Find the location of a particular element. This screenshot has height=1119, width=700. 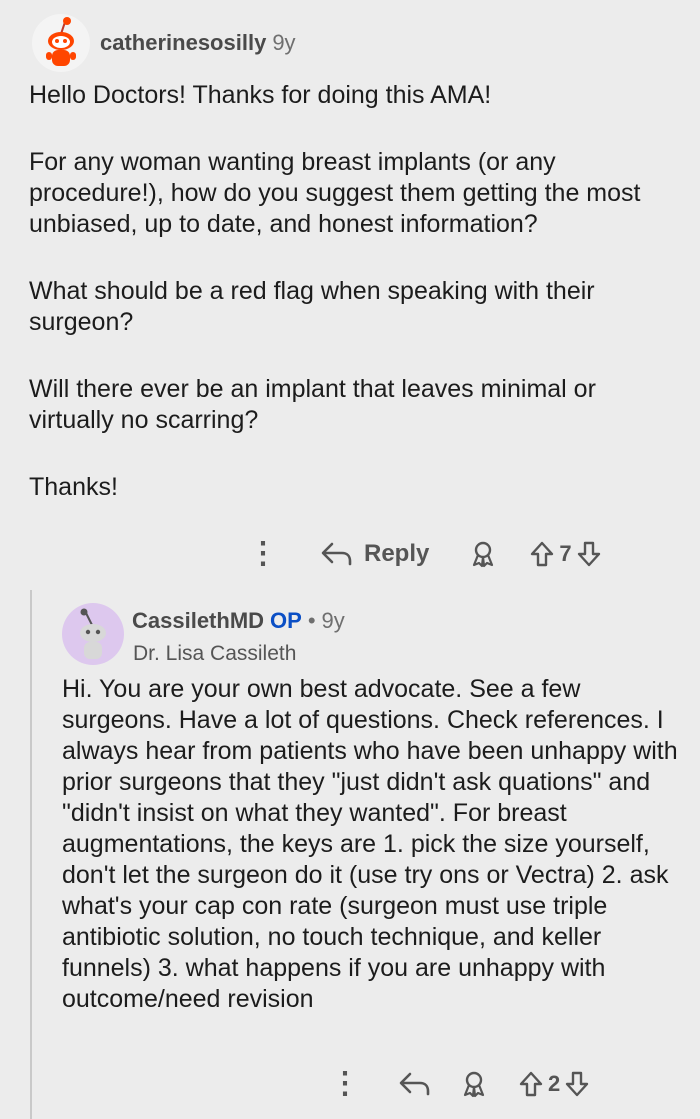

comment-actions: ⋮ Reply 7 is located at coordinates (425, 554).